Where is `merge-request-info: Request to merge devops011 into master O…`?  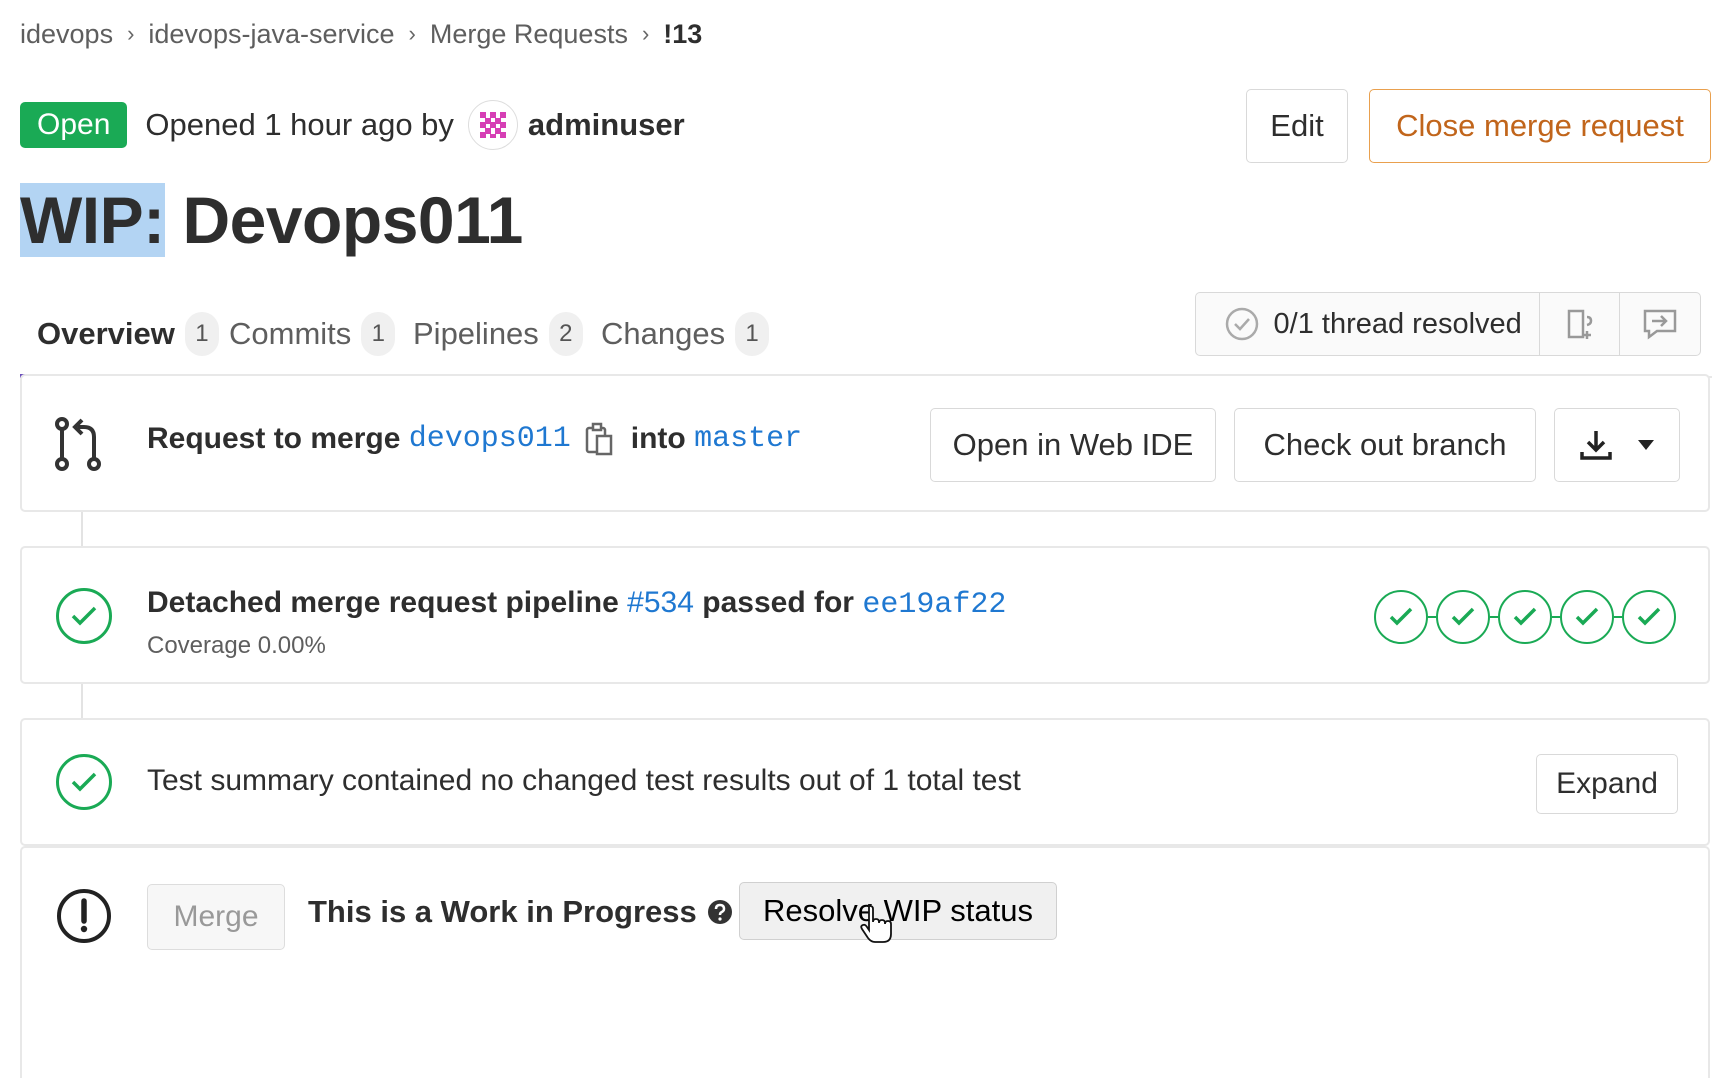 merge-request-info: Request to merge devops011 into master O… is located at coordinates (865, 443).